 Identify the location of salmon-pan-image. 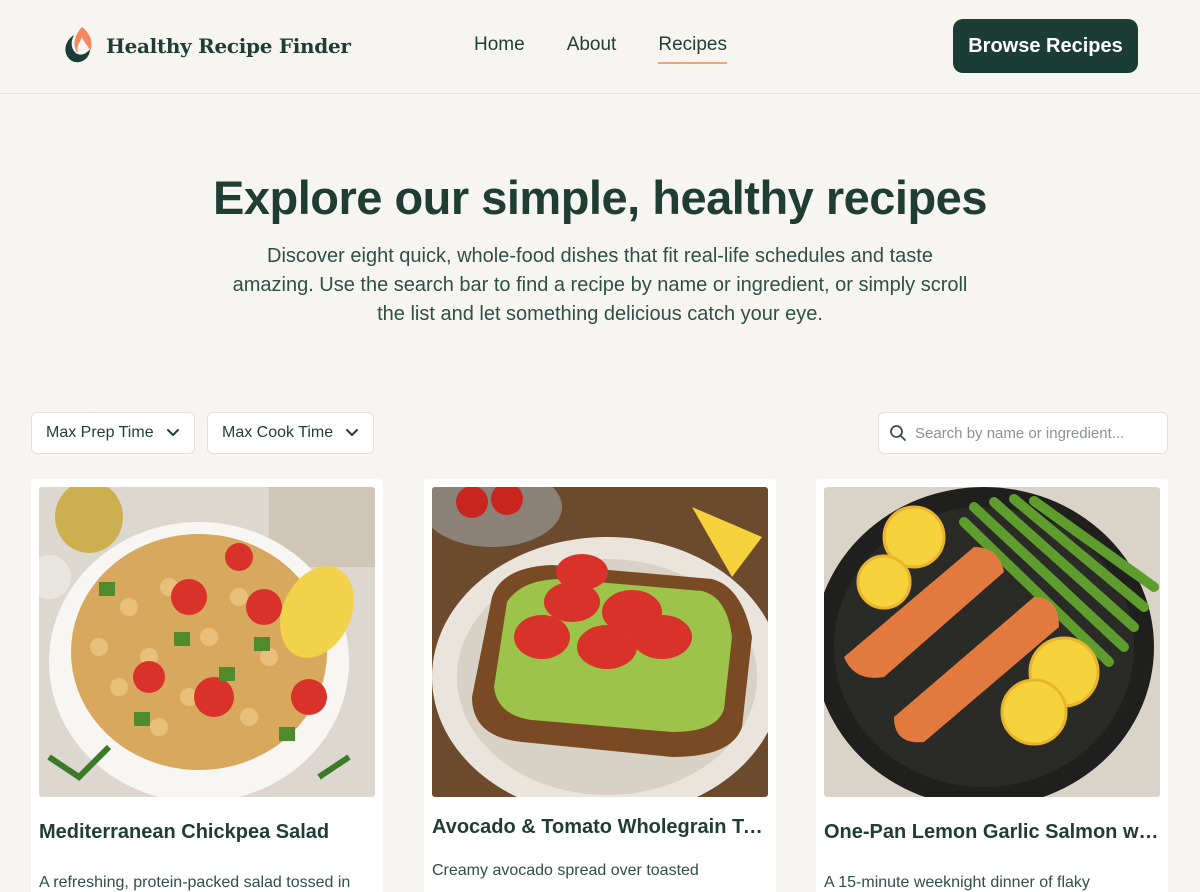
(992, 642).